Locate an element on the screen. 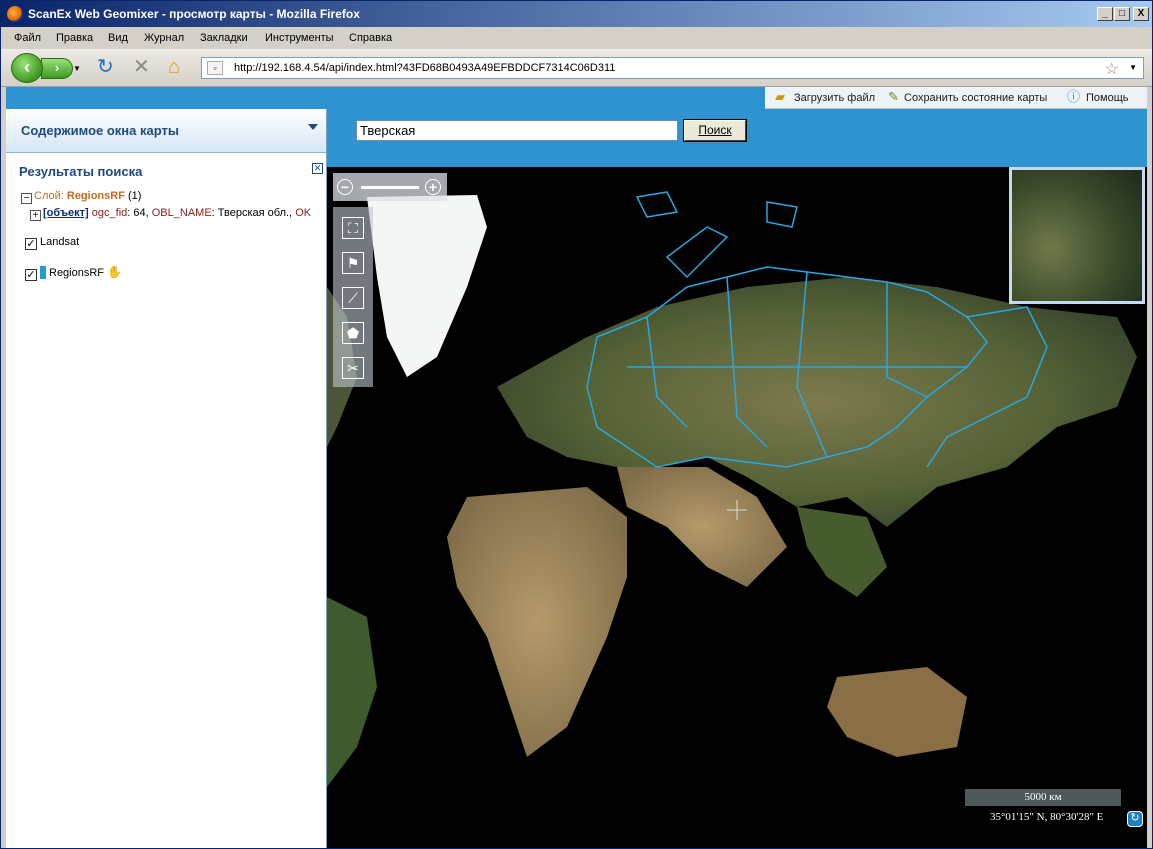 Image resolution: width=1153 pixels, height=849 pixels. cursor-coordinates: 35°01'15" N, 80°30'28" E is located at coordinates (1047, 817).